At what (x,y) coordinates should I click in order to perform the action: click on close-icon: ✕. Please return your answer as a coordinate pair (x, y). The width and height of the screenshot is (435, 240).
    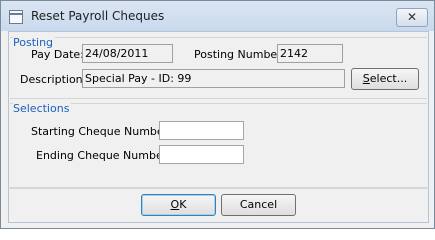
    Looking at the image, I should click on (412, 17).